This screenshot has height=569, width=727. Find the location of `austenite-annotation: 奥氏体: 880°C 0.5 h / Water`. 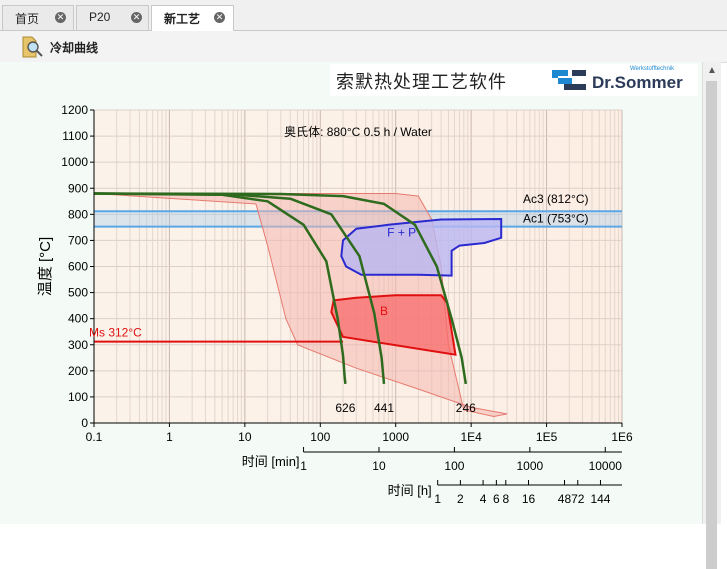

austenite-annotation: 奥氏体: 880°C 0.5 h / Water is located at coordinates (358, 132).